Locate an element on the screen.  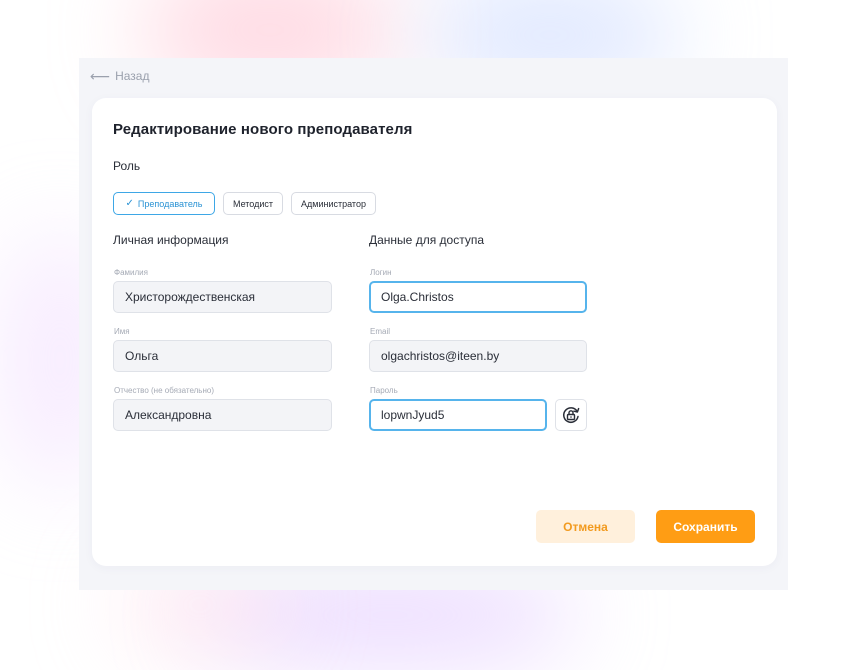
cancel-button: Отмена is located at coordinates (585, 526).